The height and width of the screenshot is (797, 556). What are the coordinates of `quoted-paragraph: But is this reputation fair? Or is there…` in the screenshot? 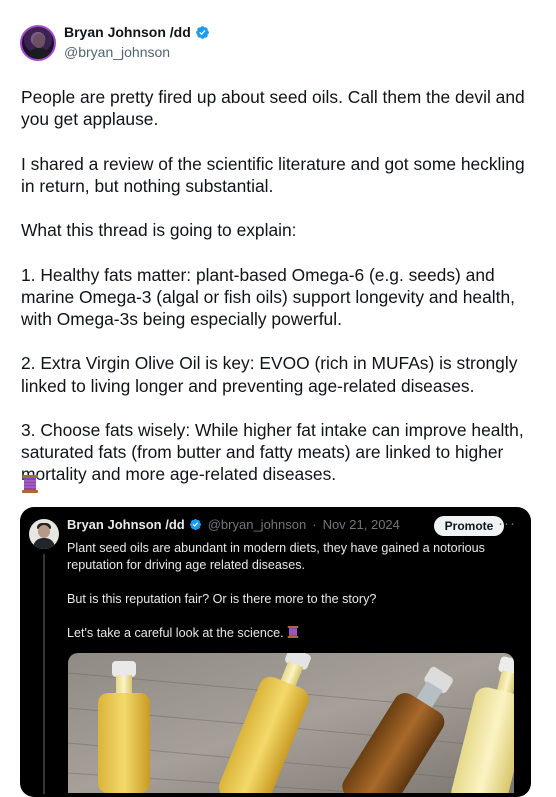 It's located at (222, 599).